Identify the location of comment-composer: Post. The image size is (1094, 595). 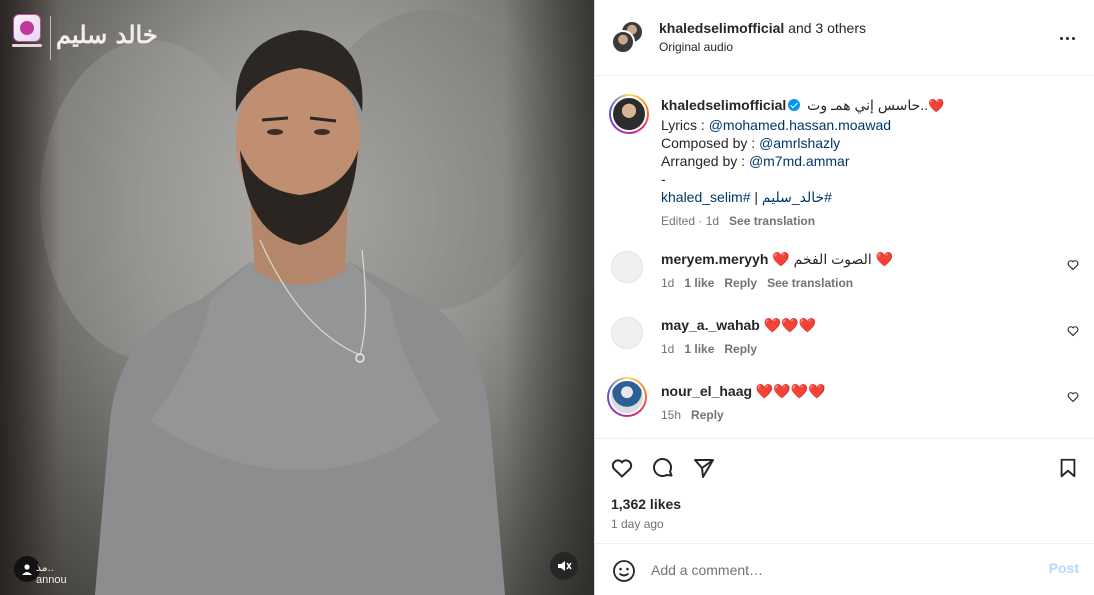
(844, 569).